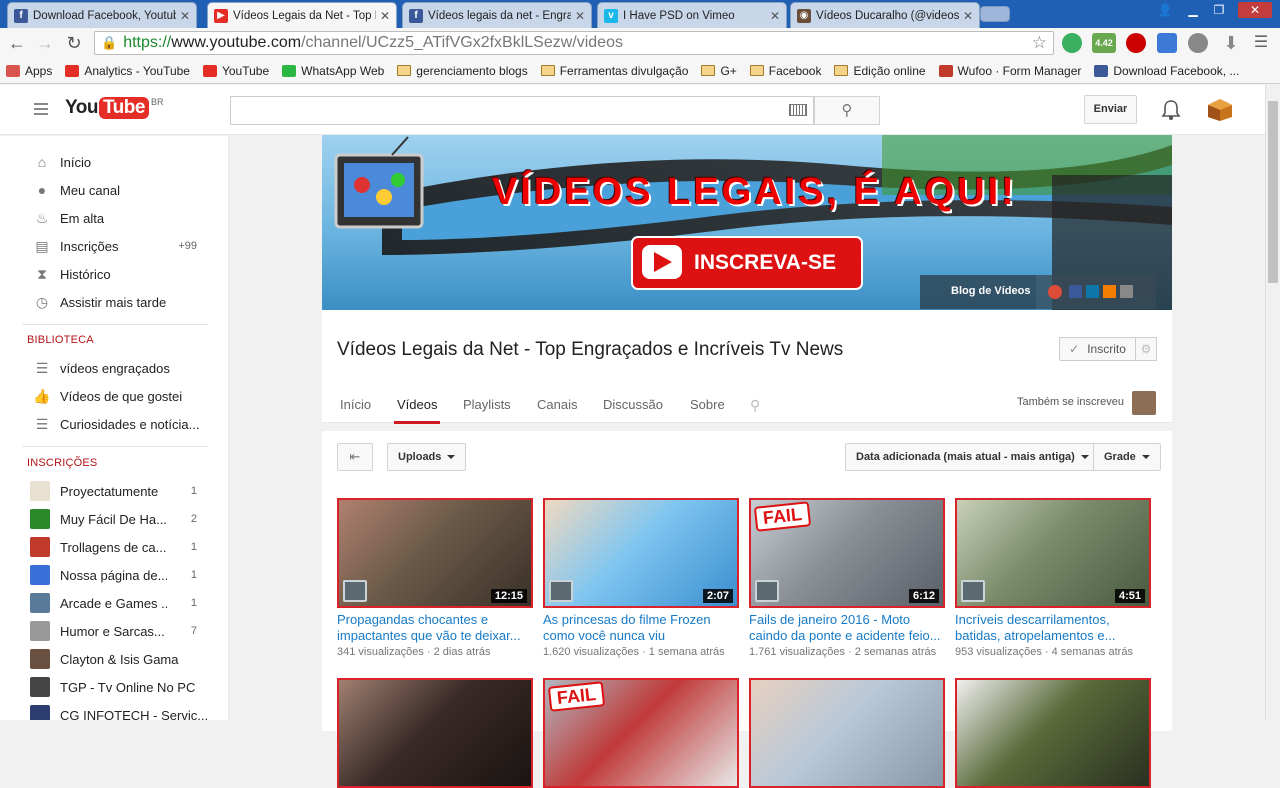  What do you see at coordinates (114, 368) in the screenshot?
I see `sidebar-library-item: ☰ vídeos engraçados` at bounding box center [114, 368].